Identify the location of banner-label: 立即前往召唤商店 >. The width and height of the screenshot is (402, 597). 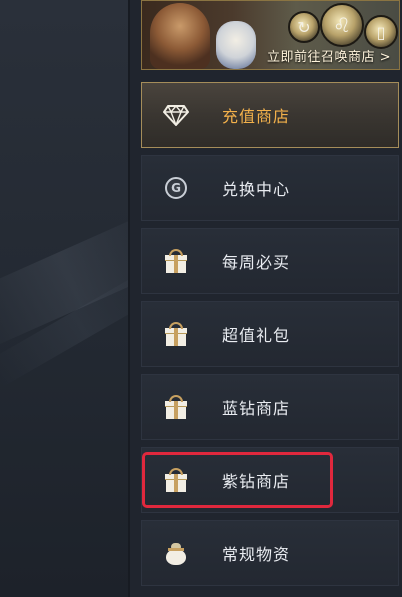
(328, 57).